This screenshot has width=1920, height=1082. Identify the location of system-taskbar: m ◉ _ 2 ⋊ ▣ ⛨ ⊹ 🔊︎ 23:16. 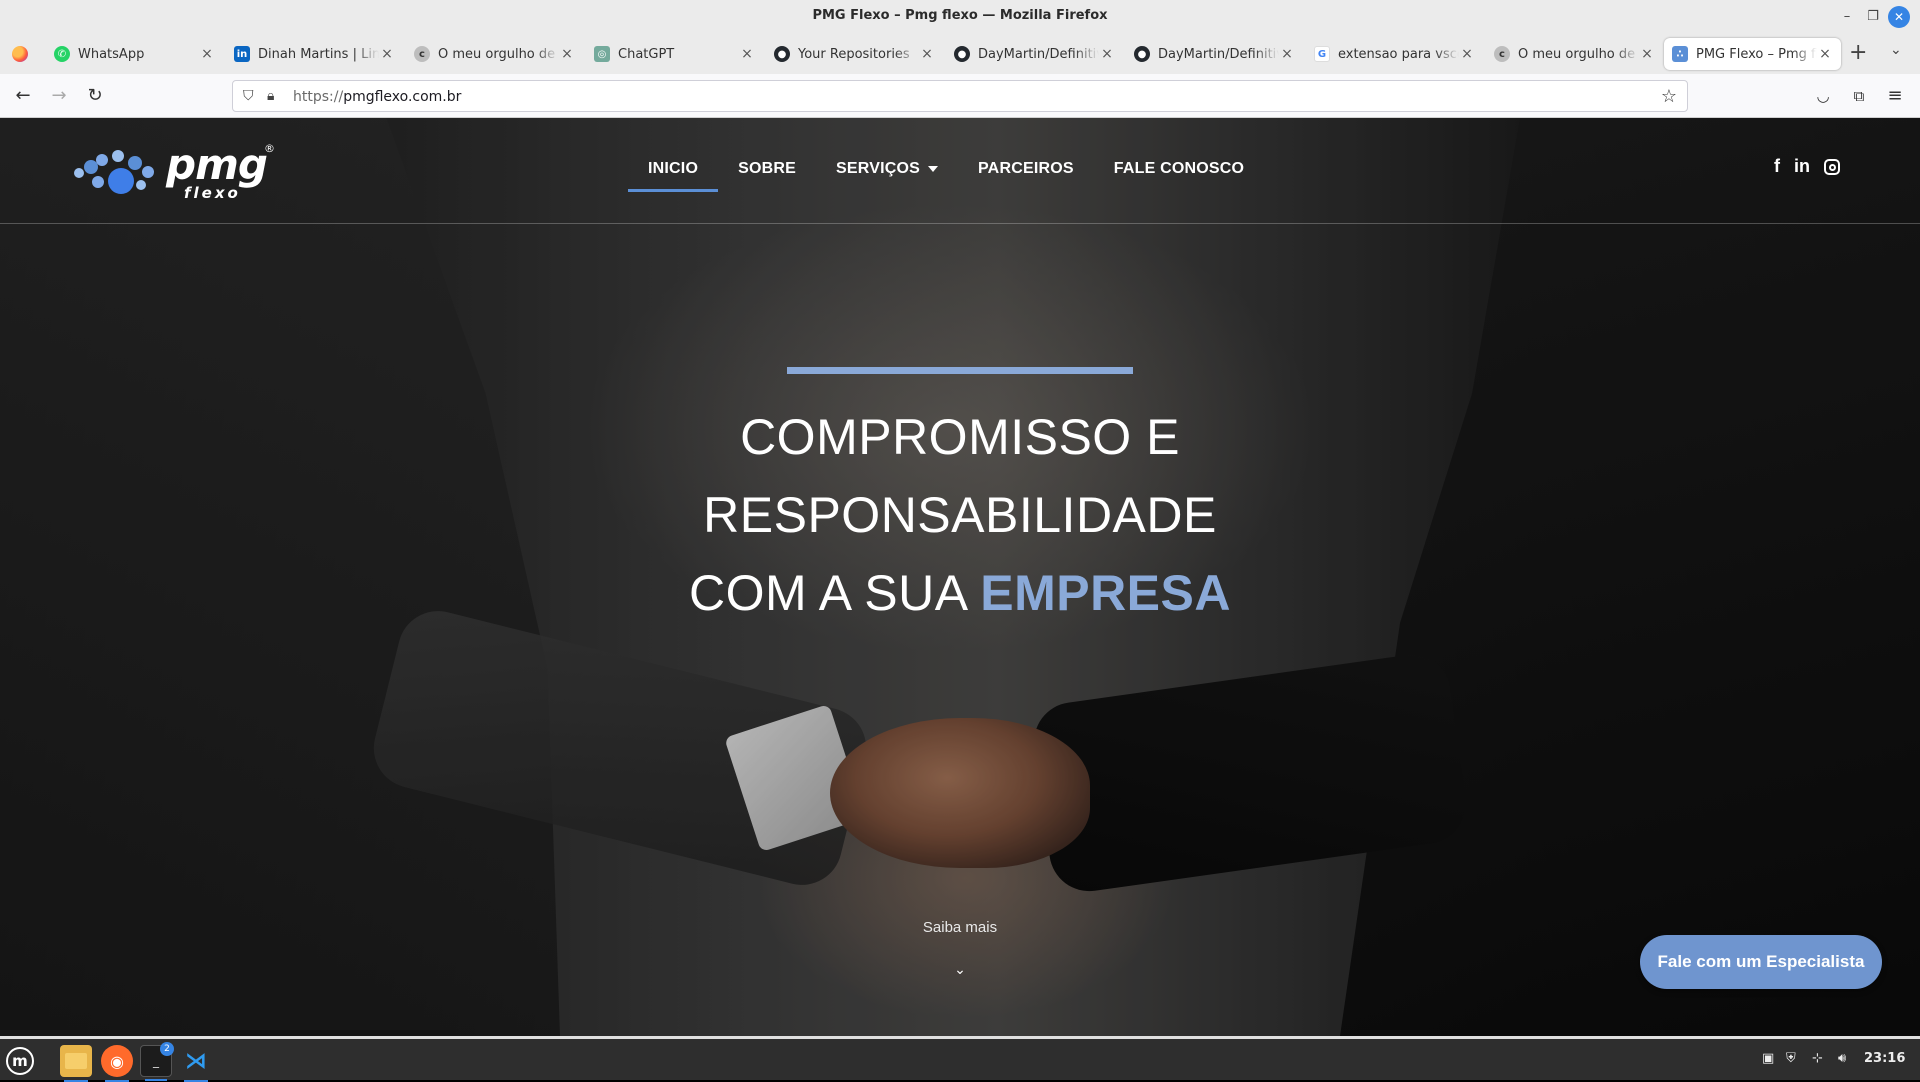
(960, 1059).